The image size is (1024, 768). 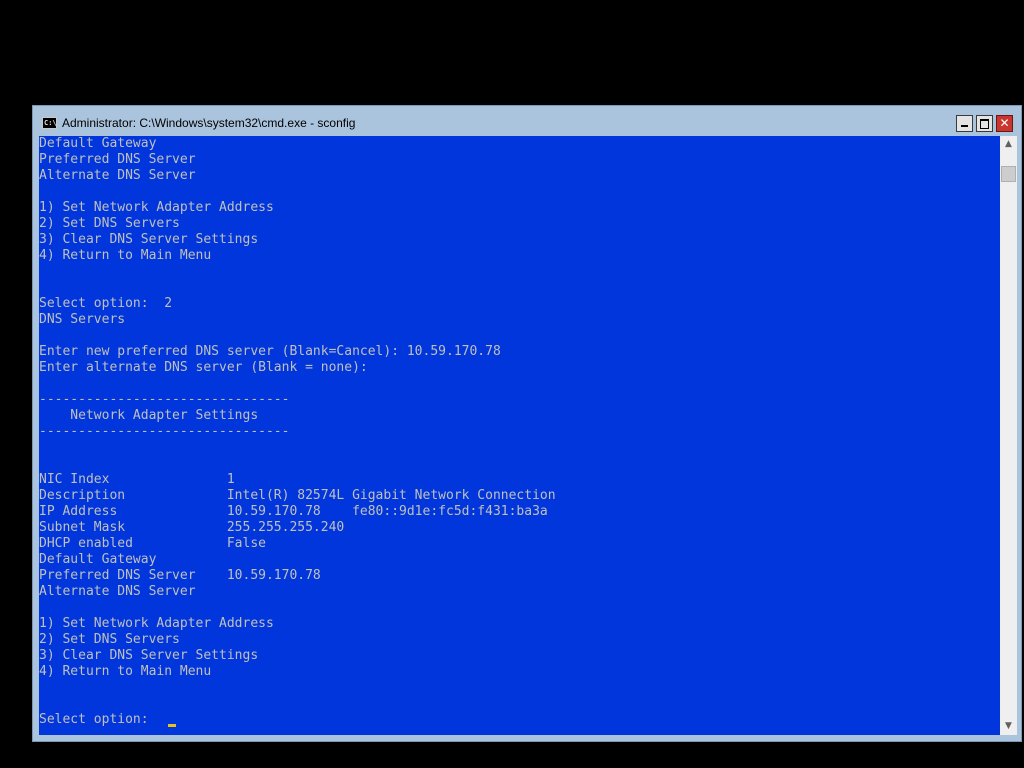 I want to click on console-line: Select option: 2, so click(x=106, y=303).